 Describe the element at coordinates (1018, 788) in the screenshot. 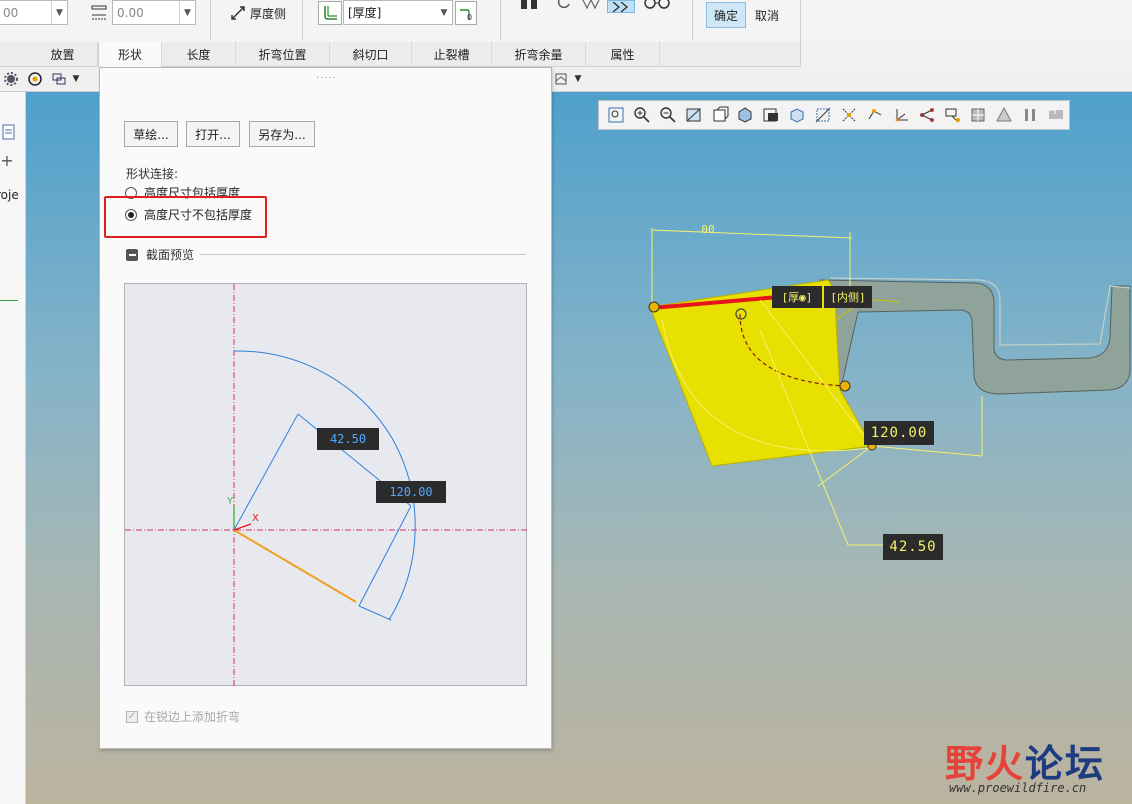

I see `watermark-url: www.proewildfire.cn` at that location.